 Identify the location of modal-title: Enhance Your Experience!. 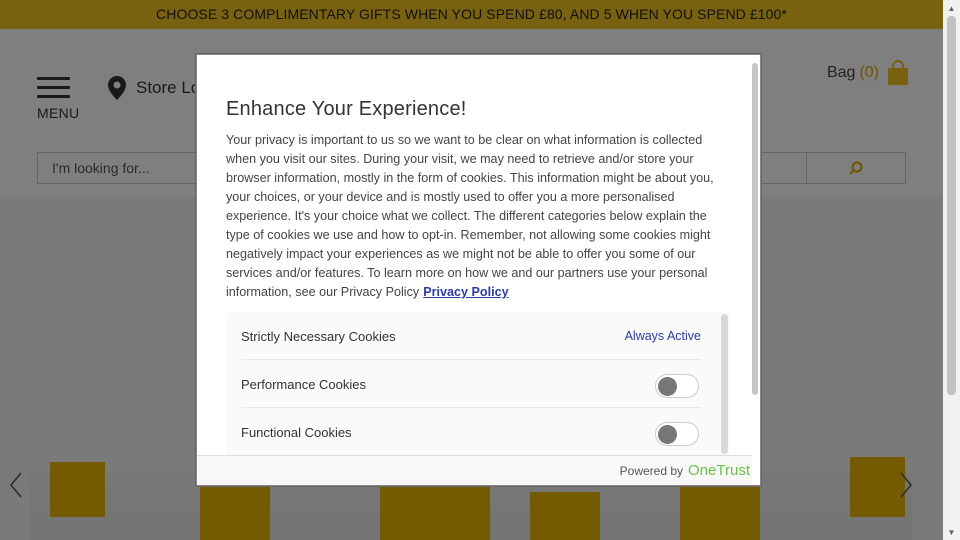
(346, 109).